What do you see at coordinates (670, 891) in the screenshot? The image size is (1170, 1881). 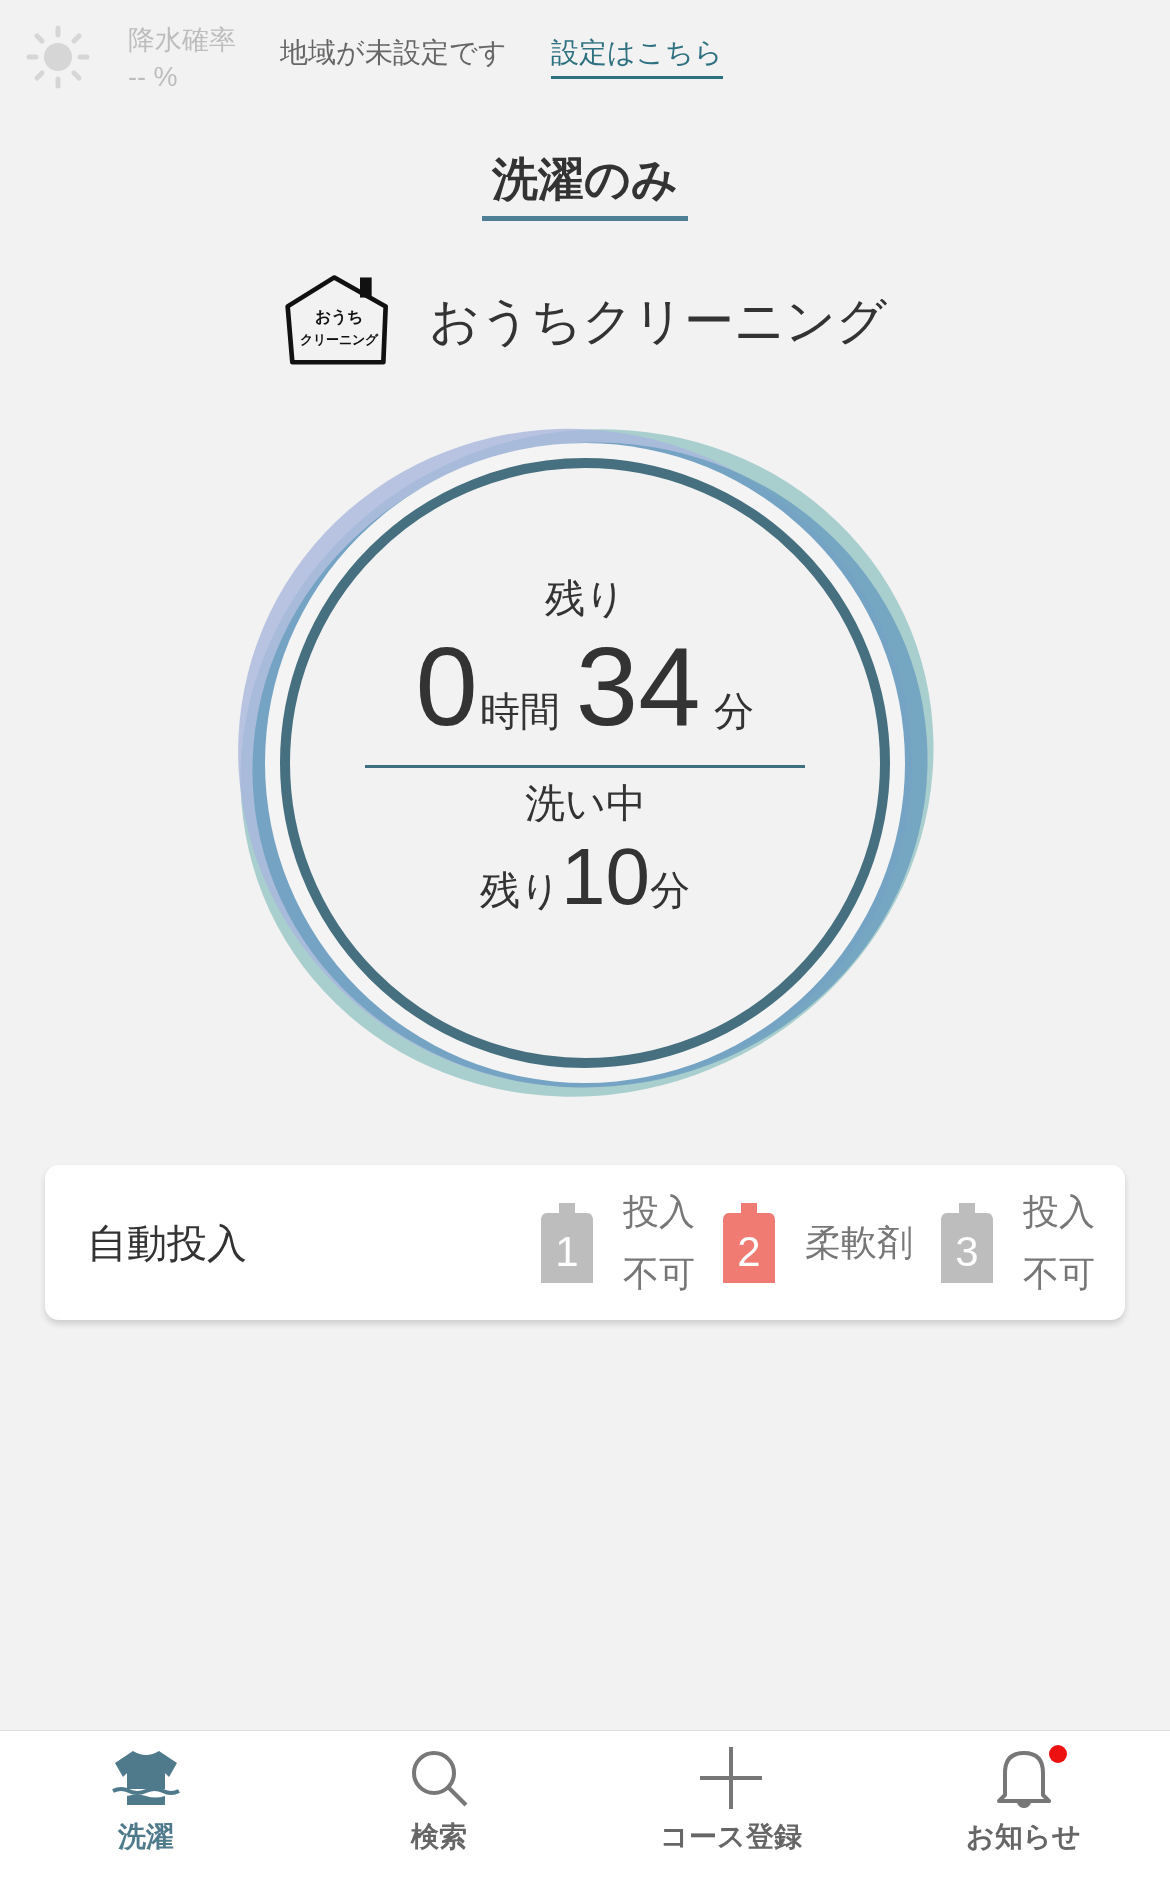 I see `phase-minutes-unit: 分` at bounding box center [670, 891].